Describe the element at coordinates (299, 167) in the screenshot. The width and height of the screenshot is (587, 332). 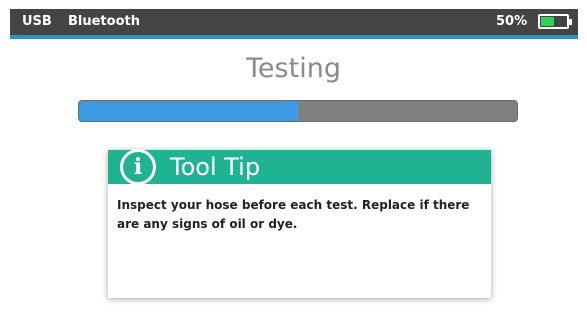
I see `tool-tip-header: i Tool Tip` at that location.